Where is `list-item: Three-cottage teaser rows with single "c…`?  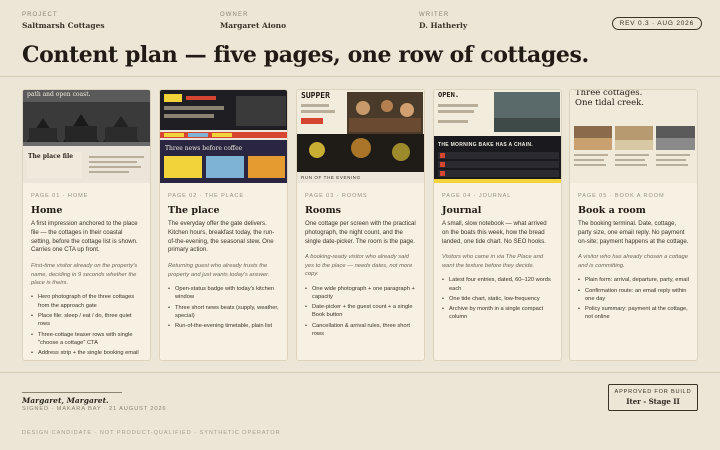 list-item: Three-cottage teaser rows with single "c… is located at coordinates (87, 339).